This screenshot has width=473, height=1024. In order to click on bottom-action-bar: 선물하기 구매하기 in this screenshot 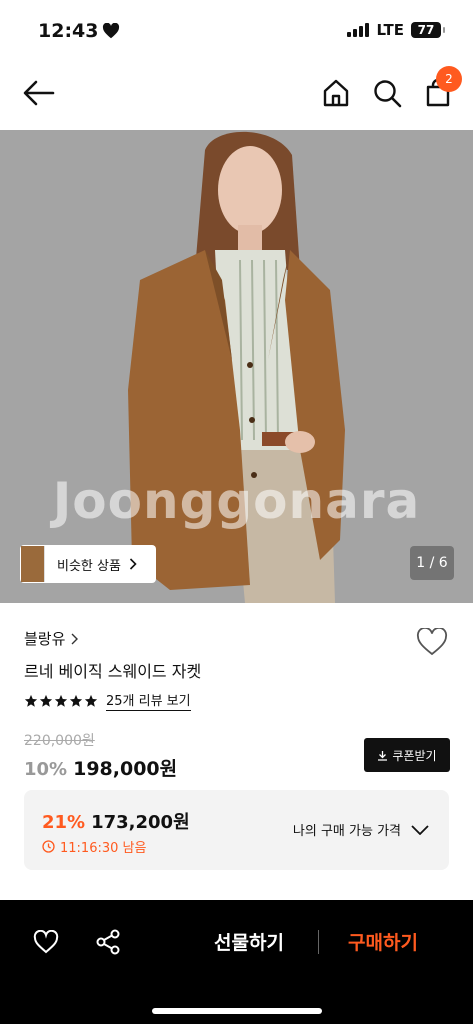, I will do `click(236, 962)`.